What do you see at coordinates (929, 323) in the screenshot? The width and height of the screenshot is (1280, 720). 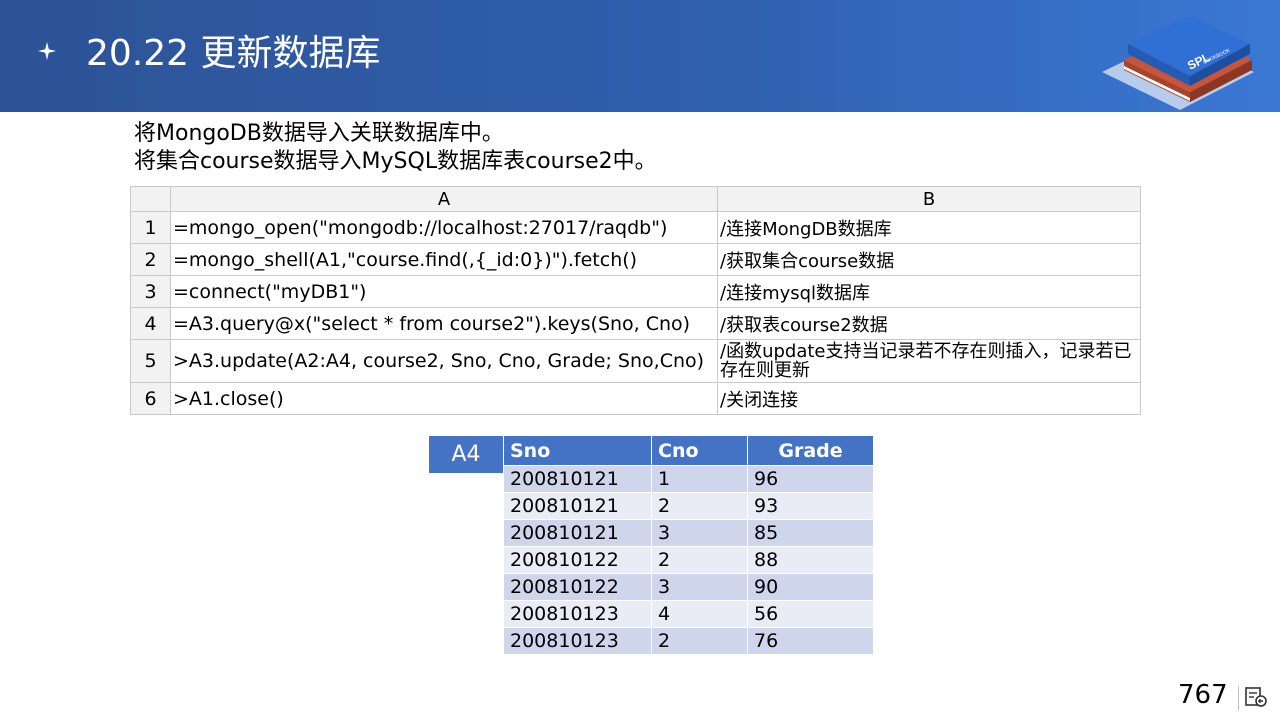 I see `cell-b4: /获取表course2数据` at bounding box center [929, 323].